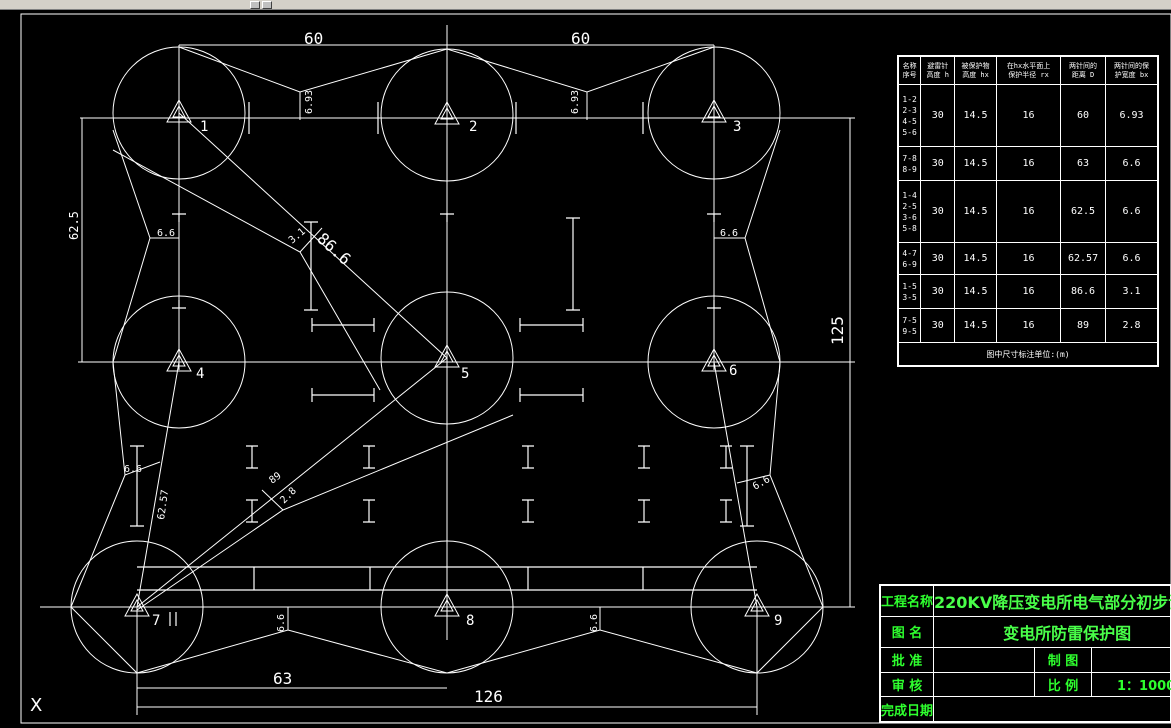 The height and width of the screenshot is (728, 1171). What do you see at coordinates (585, 5) in the screenshot?
I see `window-title-bar` at bounding box center [585, 5].